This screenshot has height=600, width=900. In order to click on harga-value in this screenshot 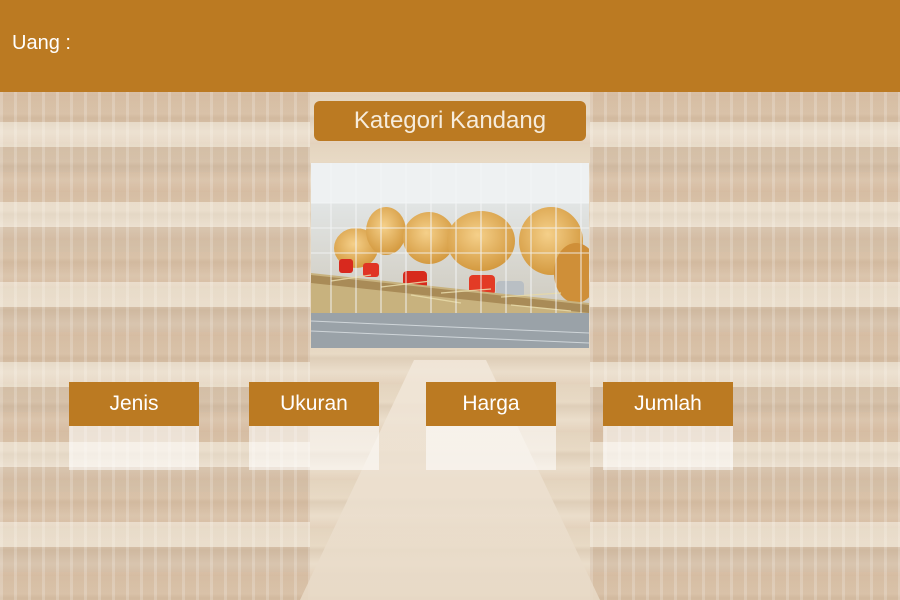, I will do `click(491, 448)`.